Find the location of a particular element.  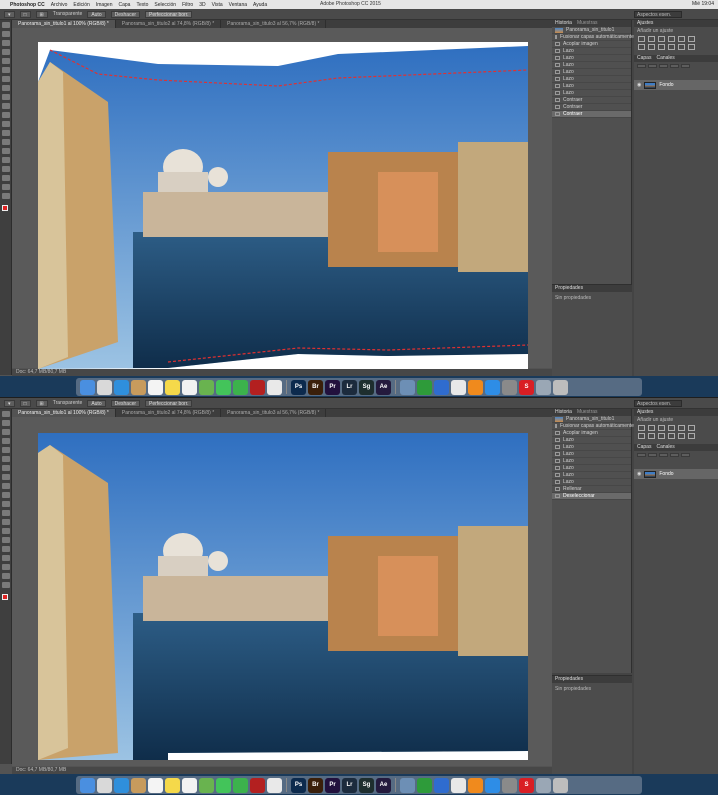

dock-keynote-icon is located at coordinates (441, 387).